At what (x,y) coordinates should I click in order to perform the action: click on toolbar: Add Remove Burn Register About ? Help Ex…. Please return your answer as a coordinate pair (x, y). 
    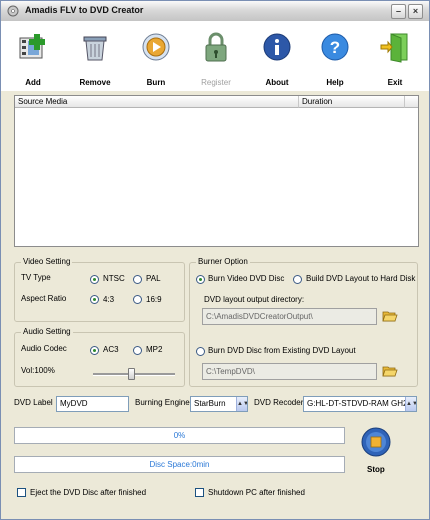
    Looking at the image, I should click on (215, 56).